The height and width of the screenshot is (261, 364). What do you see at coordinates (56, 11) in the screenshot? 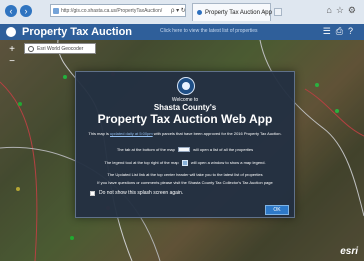
I see `page-icon` at bounding box center [56, 11].